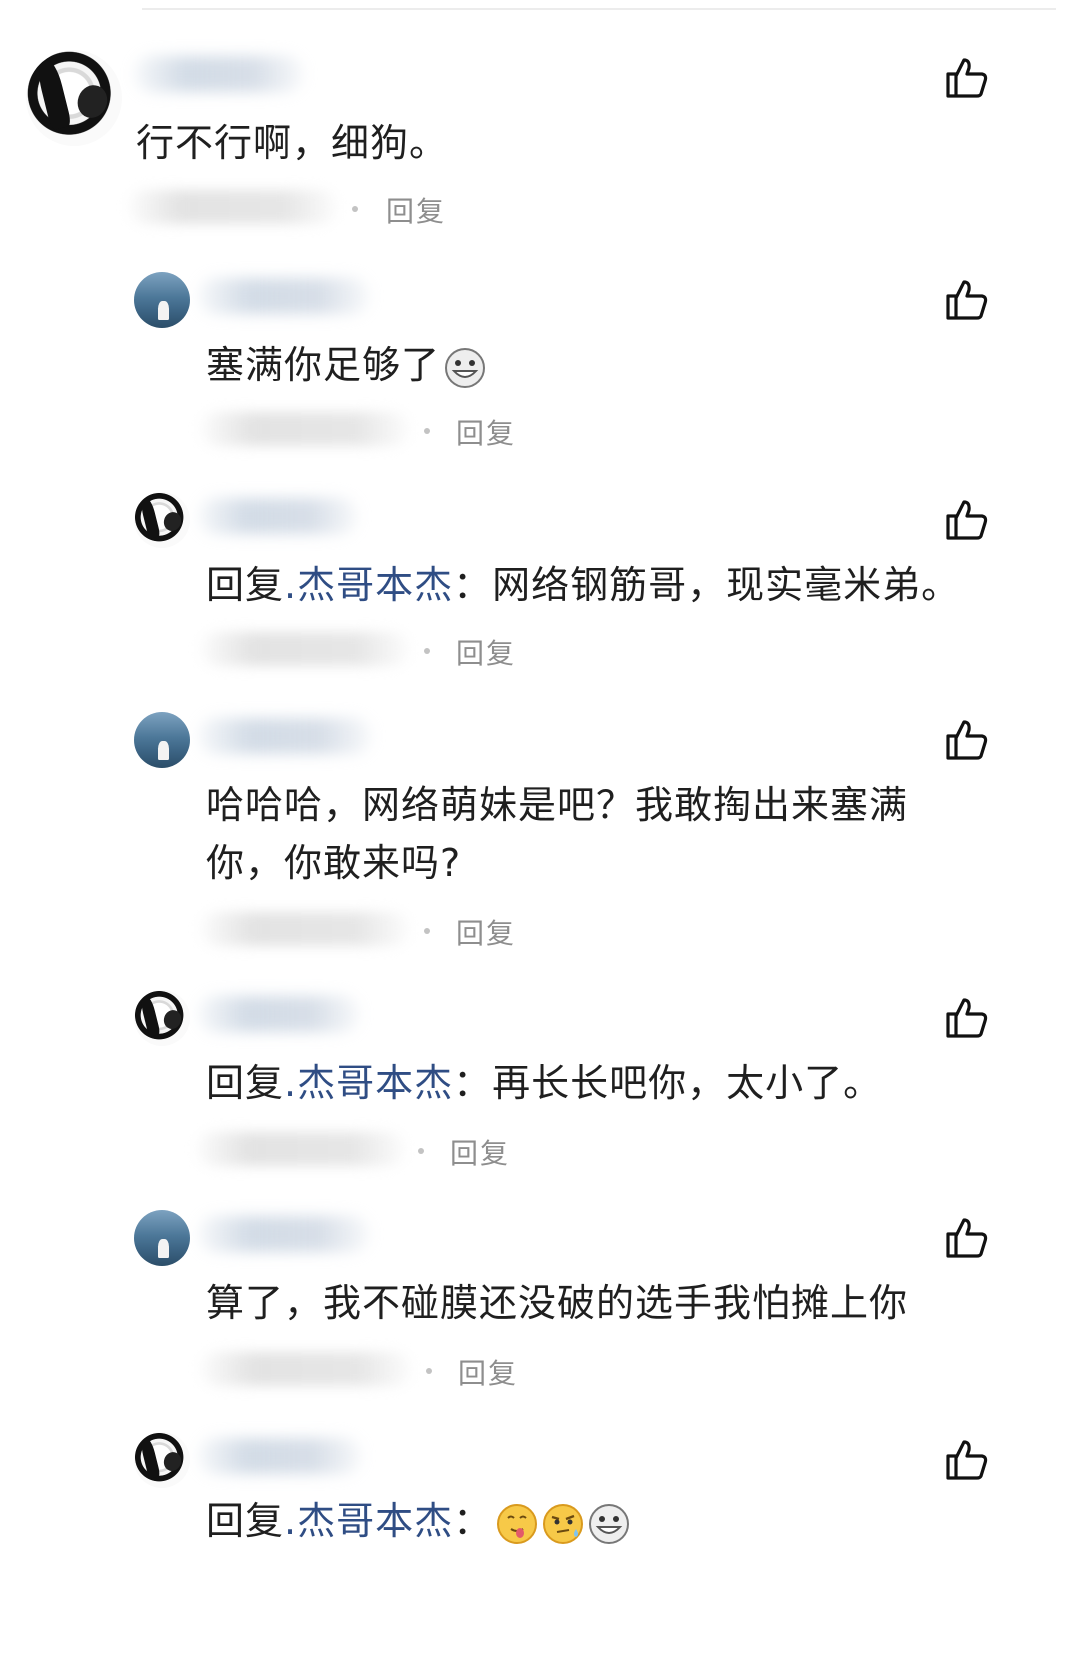 Image resolution: width=1080 pixels, height=1656 pixels. I want to click on thinking-sweat-face-emoji, so click(563, 1523).